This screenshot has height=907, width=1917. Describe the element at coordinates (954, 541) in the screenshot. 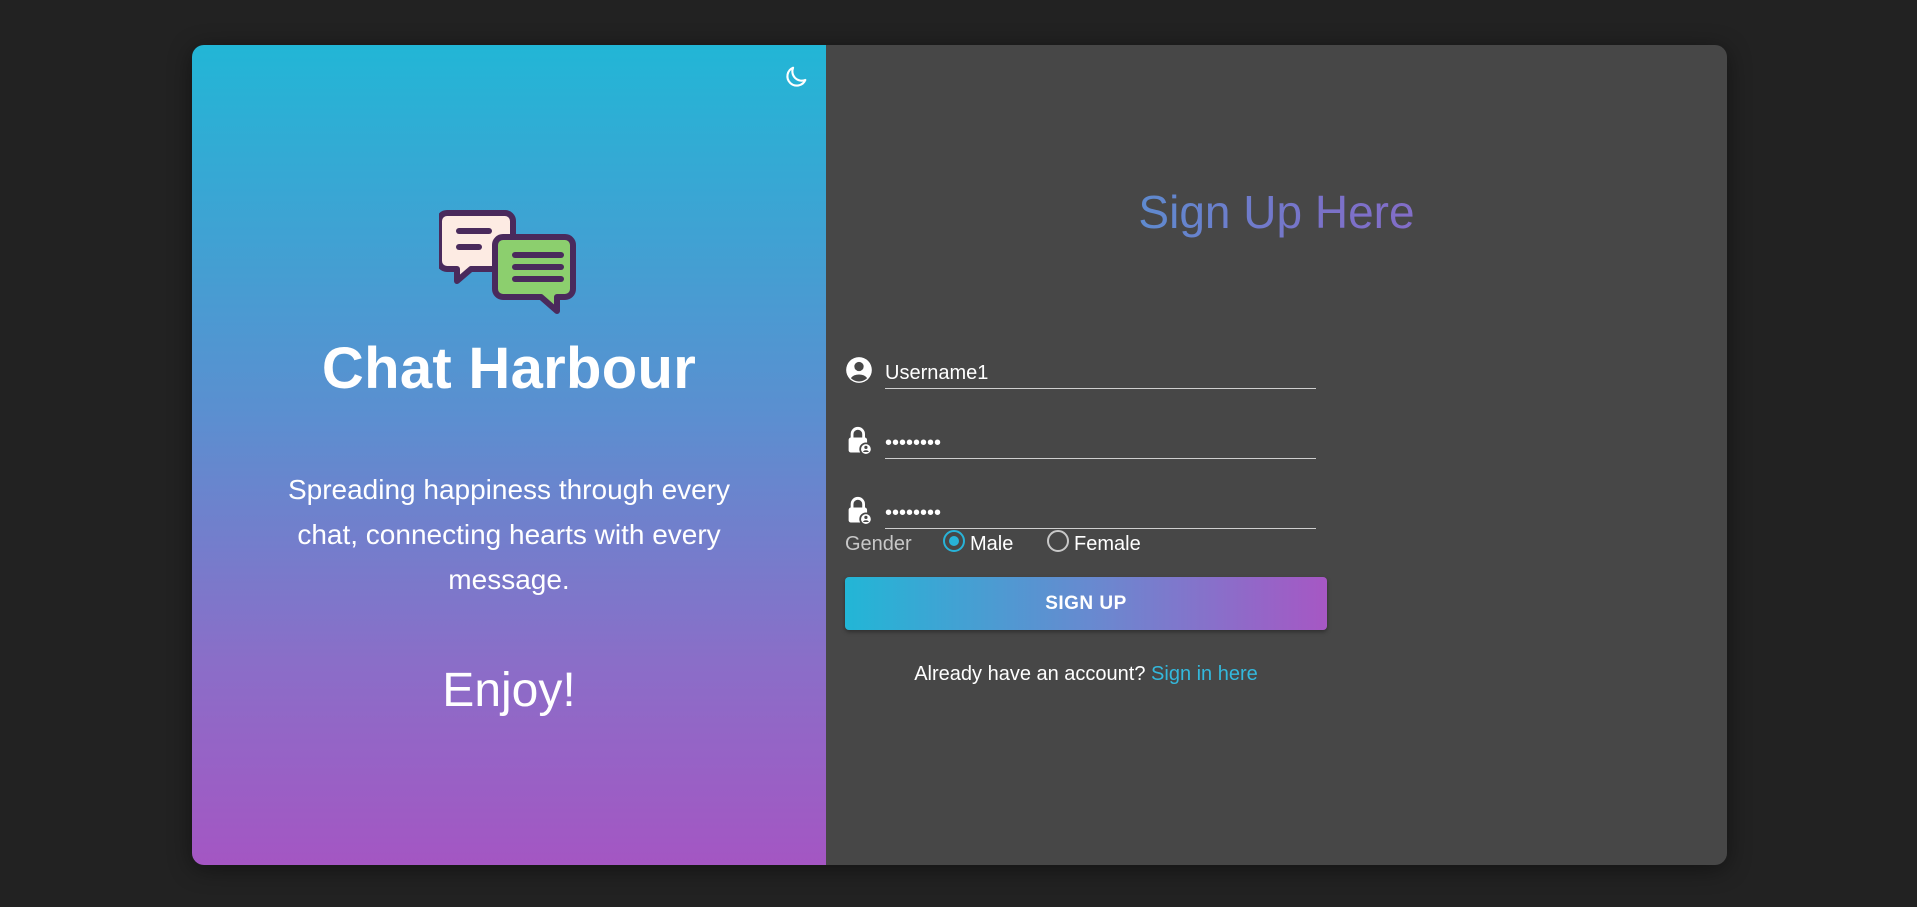

I see `gender-male-radio` at that location.